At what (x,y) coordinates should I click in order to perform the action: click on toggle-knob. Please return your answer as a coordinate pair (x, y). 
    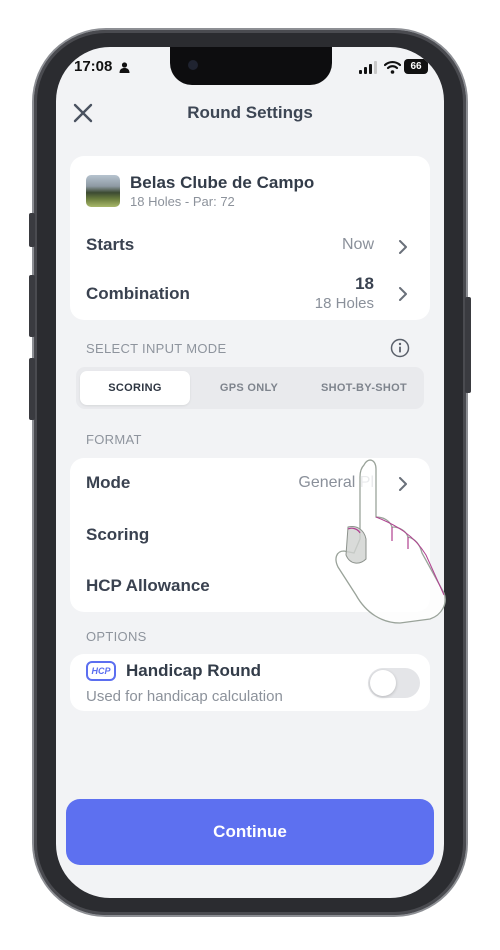
    Looking at the image, I should click on (383, 683).